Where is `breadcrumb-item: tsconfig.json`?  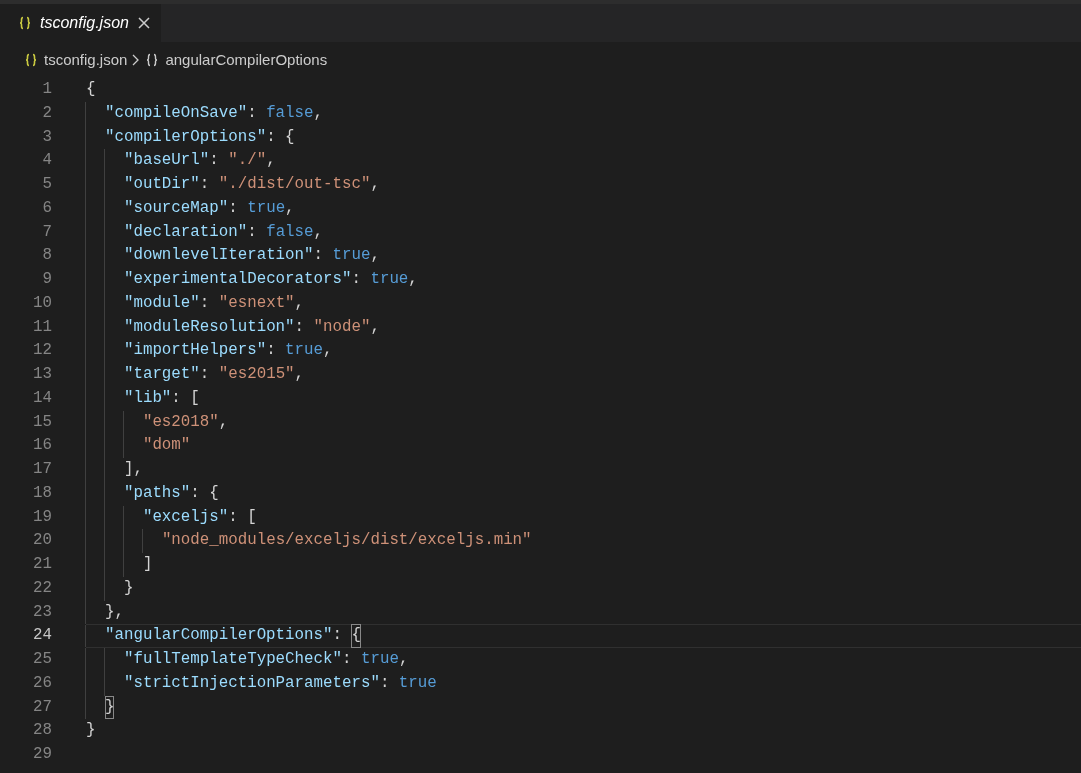 breadcrumb-item: tsconfig.json is located at coordinates (76, 60).